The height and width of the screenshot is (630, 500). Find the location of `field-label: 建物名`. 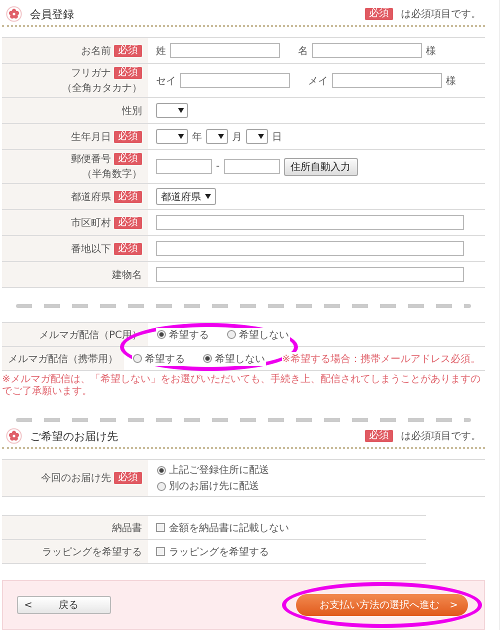

field-label: 建物名 is located at coordinates (127, 275).